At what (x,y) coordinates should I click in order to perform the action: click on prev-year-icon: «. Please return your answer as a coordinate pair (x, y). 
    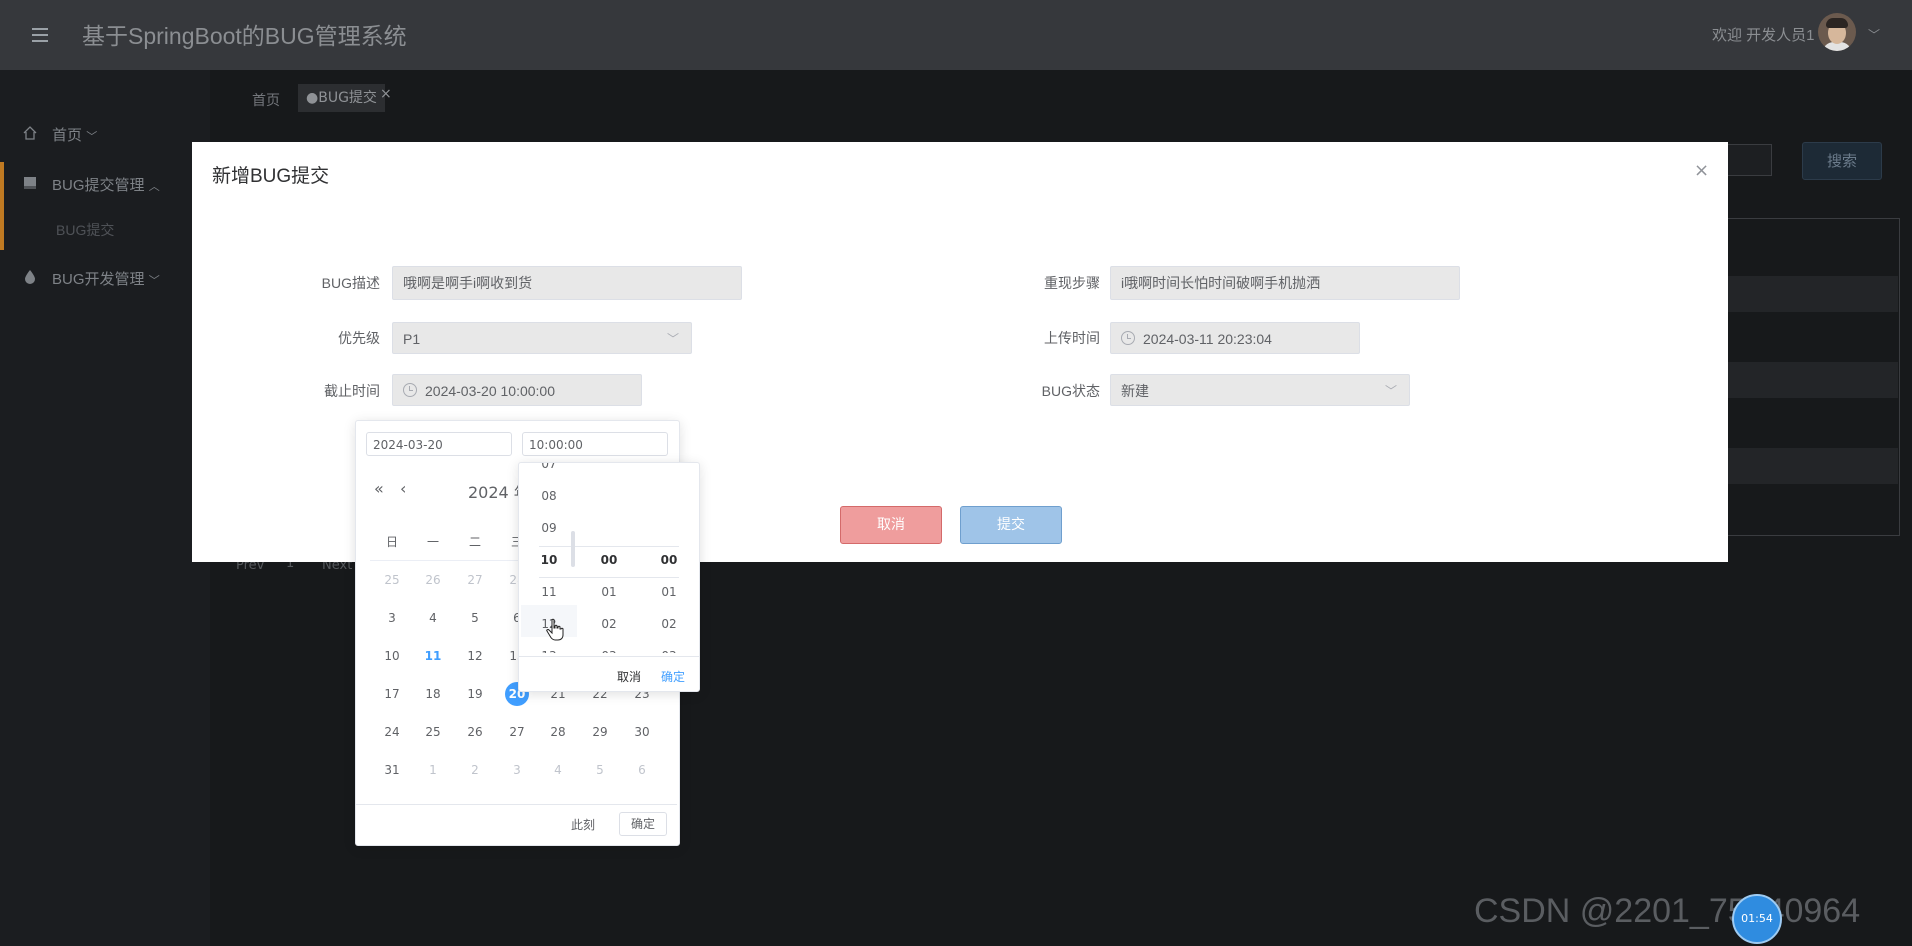
    Looking at the image, I should click on (379, 488).